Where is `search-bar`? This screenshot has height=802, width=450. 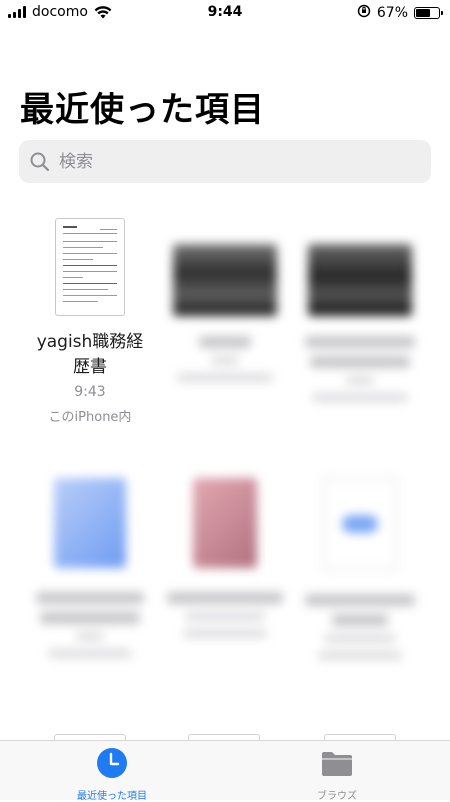
search-bar is located at coordinates (225, 161).